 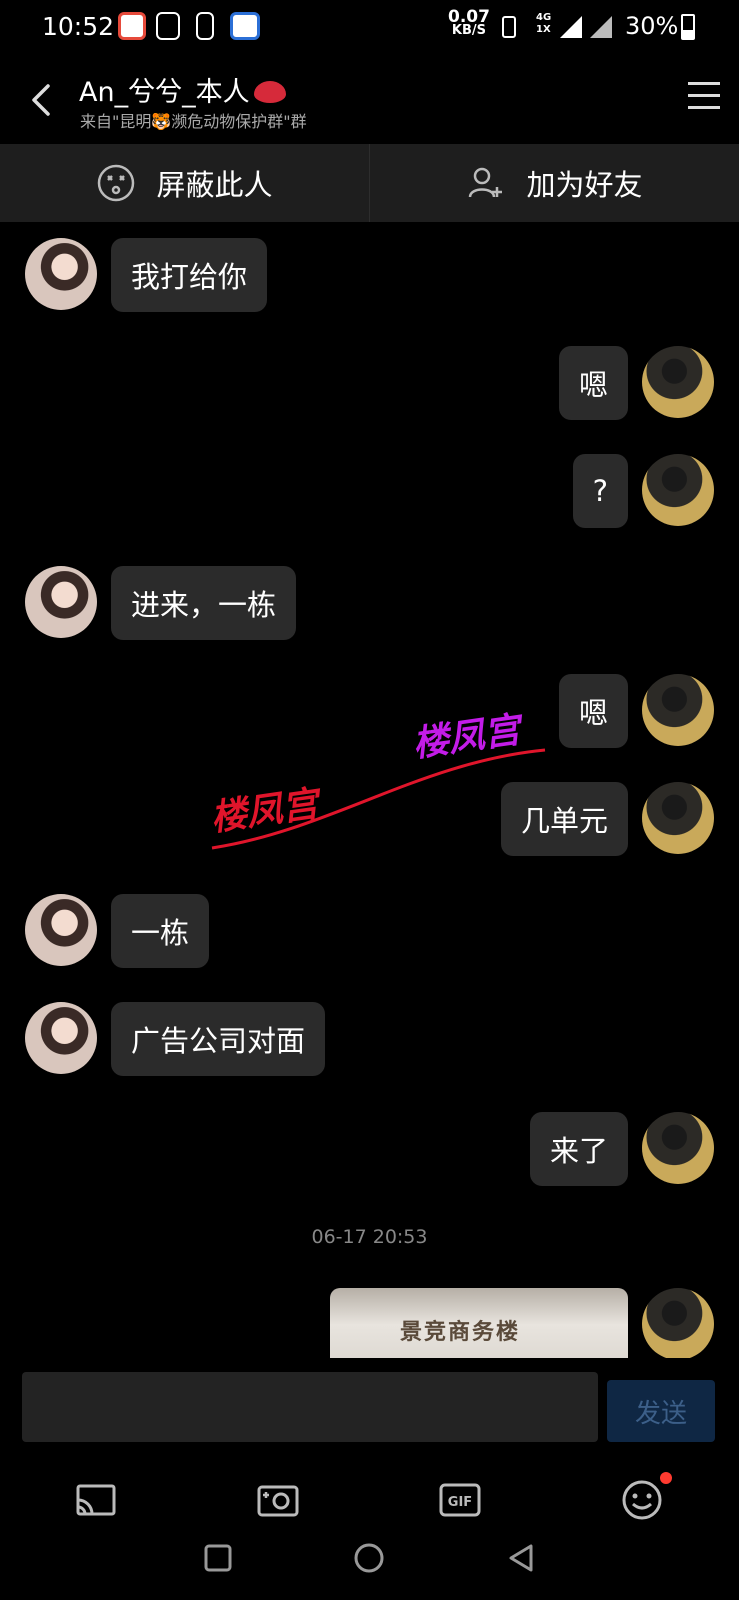 I want to click on network-type: 4G 1X, so click(x=544, y=23).